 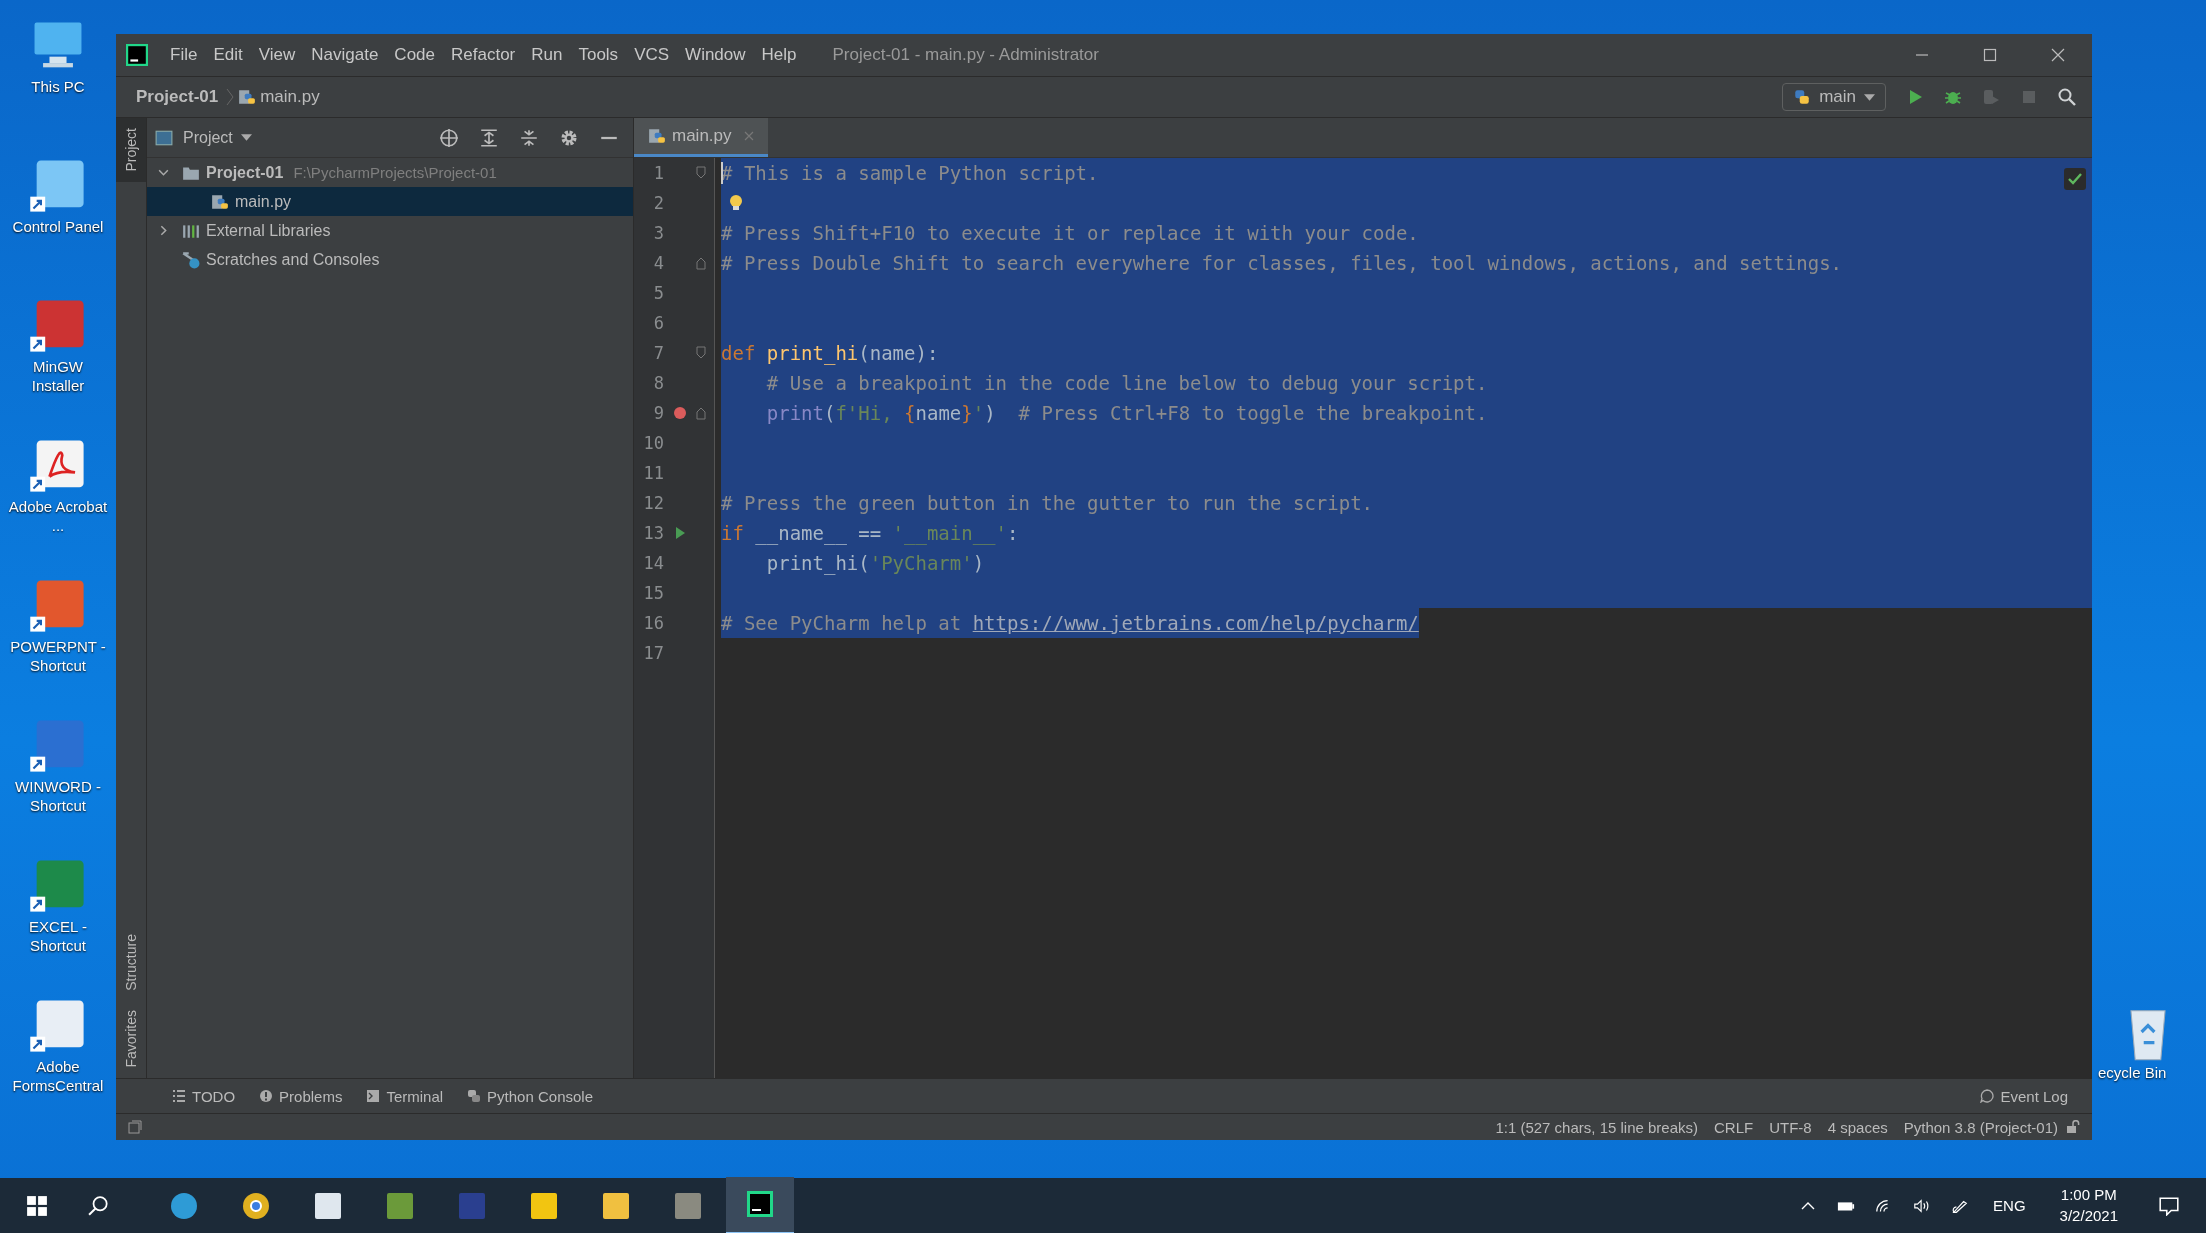 I want to click on lightbulb-icon, so click(x=736, y=203).